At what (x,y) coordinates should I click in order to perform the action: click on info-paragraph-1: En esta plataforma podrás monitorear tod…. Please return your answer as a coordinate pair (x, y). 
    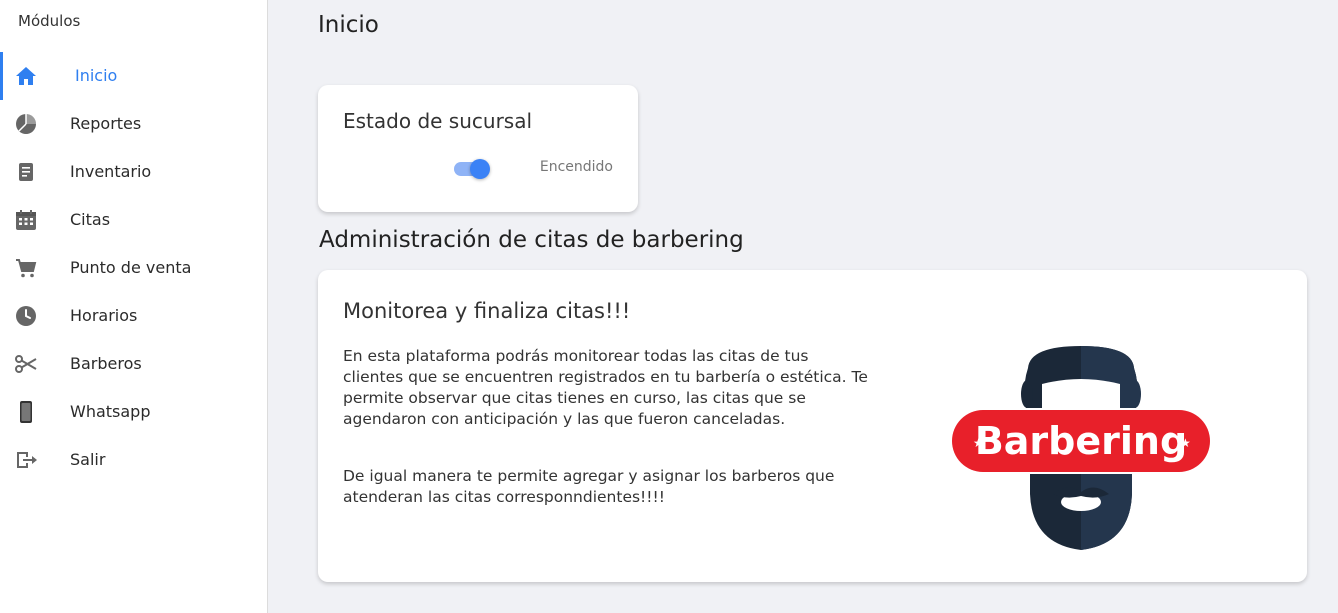
    Looking at the image, I should click on (605, 387).